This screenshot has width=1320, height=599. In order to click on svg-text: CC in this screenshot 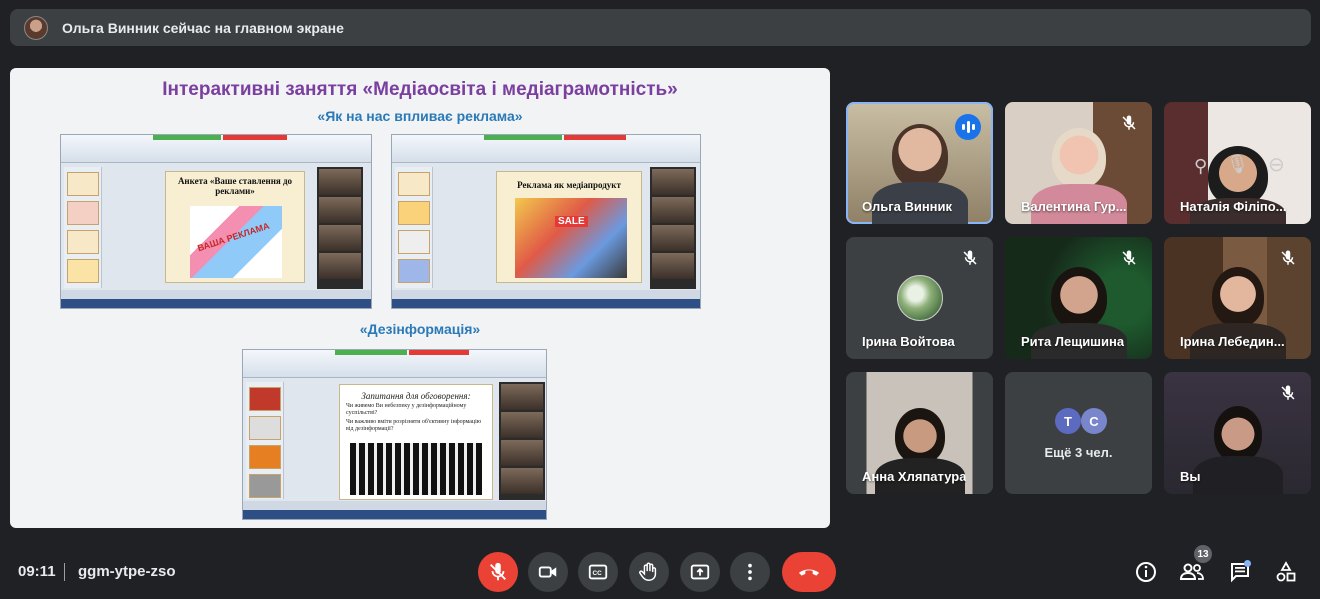, I will do `click(598, 573)`.